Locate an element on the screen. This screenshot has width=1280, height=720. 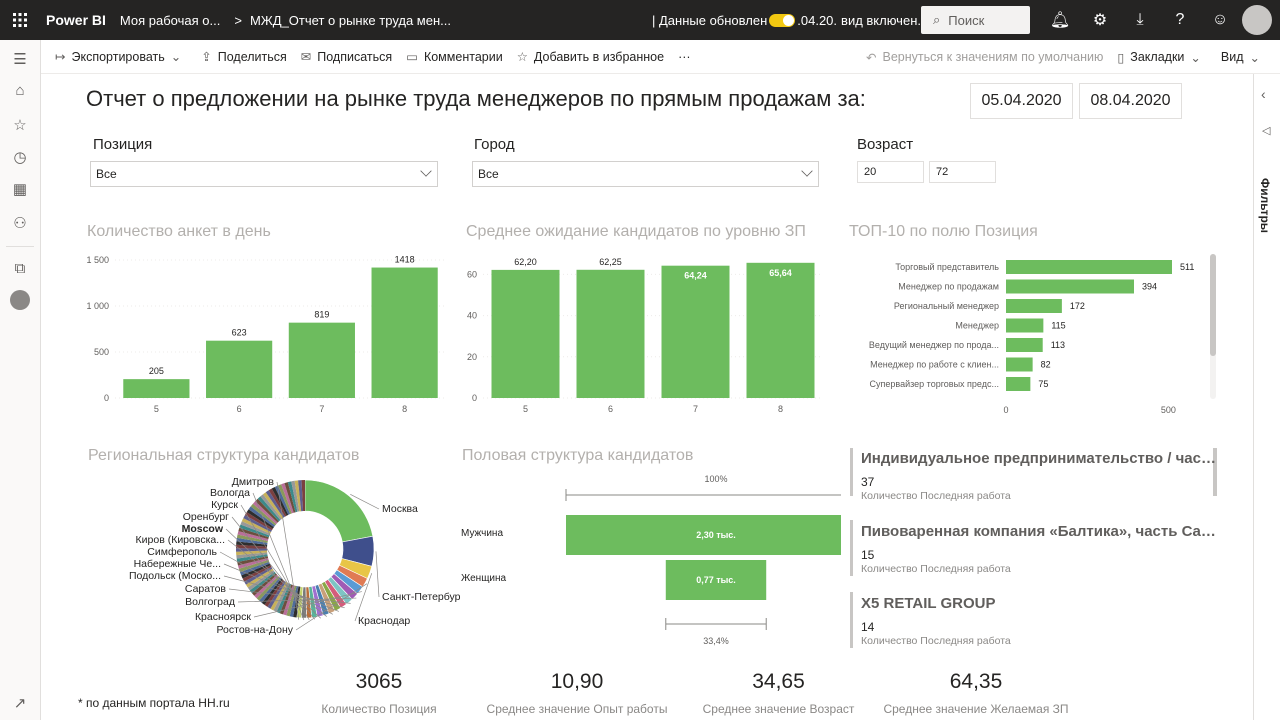
data-label: 0,77 тыс. is located at coordinates (716, 580).